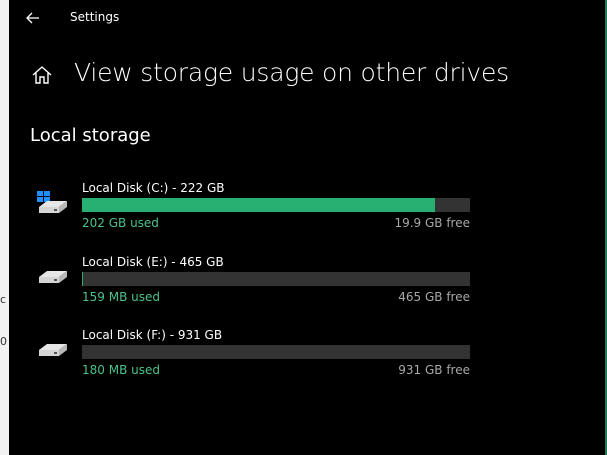  Describe the element at coordinates (152, 335) in the screenshot. I see `drive-name: Local Disk (F:) - 931 GB` at that location.